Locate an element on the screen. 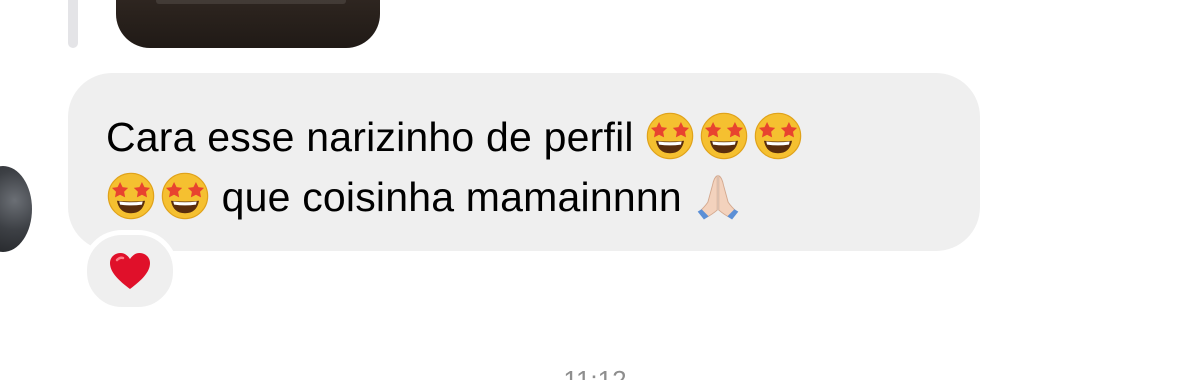 The height and width of the screenshot is (380, 1190). avatar is located at coordinates (16, 209).